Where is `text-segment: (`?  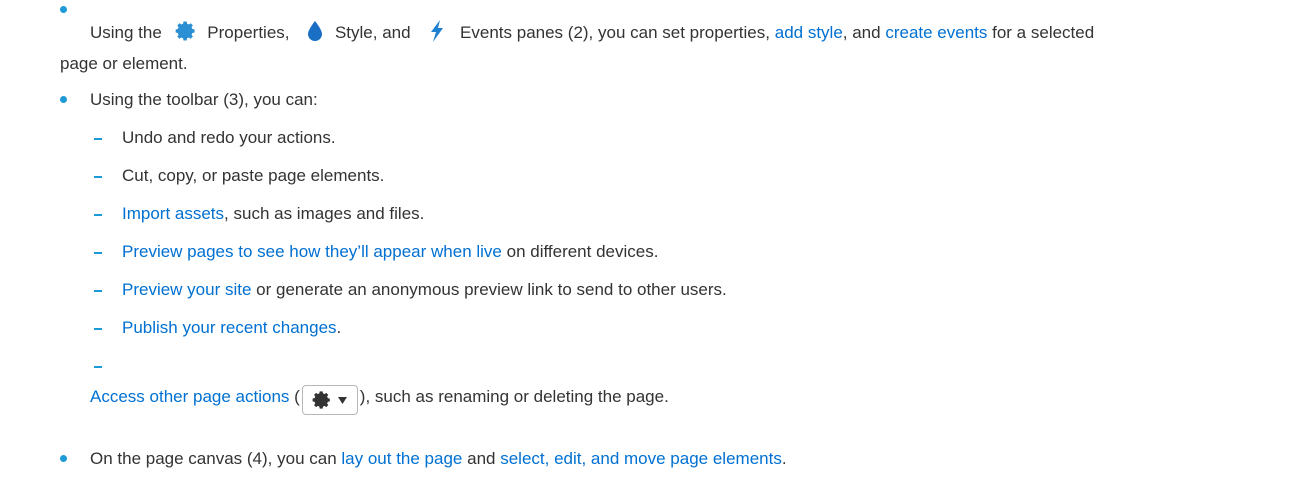 text-segment: ( is located at coordinates (294, 396).